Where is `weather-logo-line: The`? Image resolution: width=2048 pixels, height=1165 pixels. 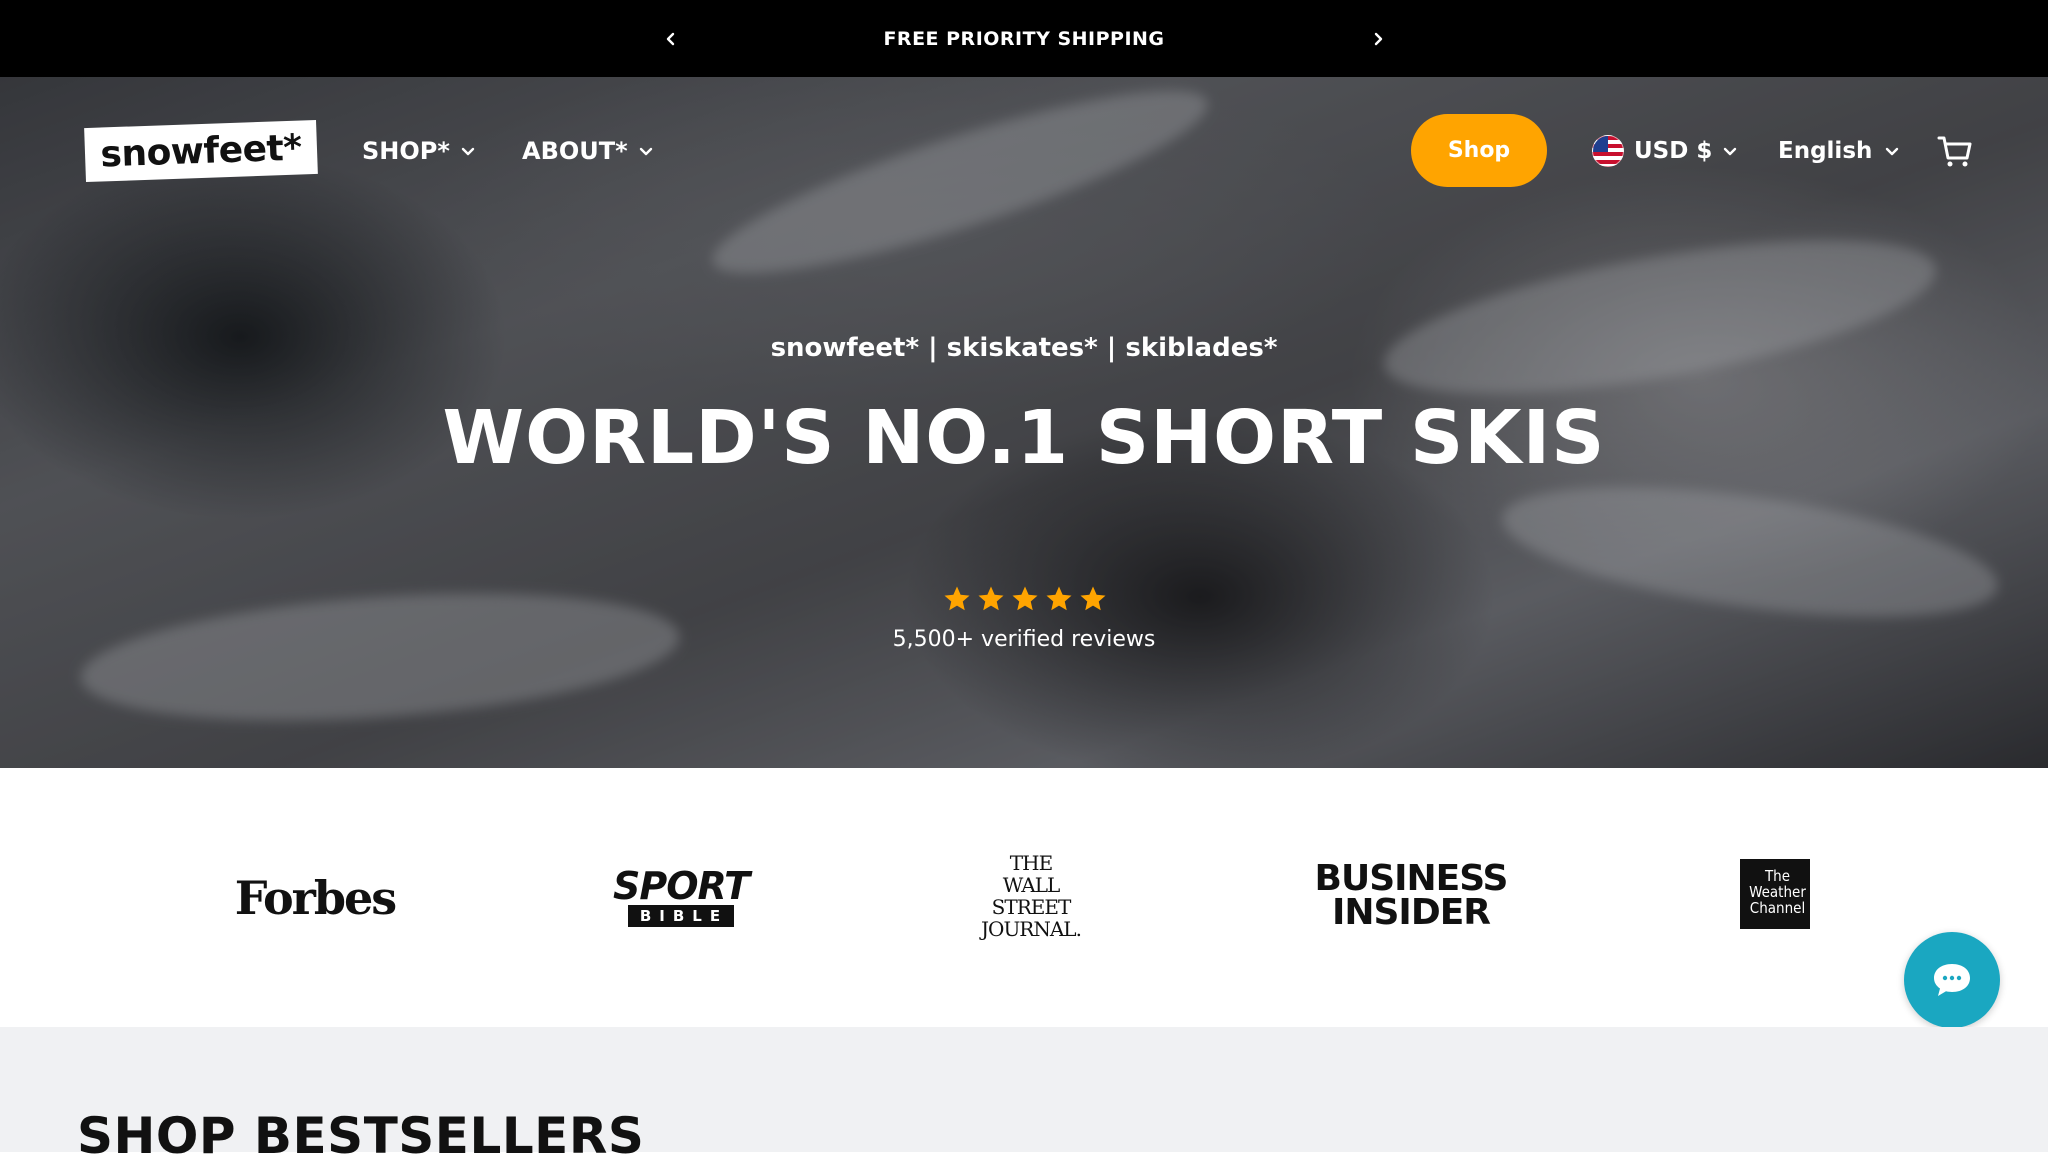 weather-logo-line: The is located at coordinates (1777, 875).